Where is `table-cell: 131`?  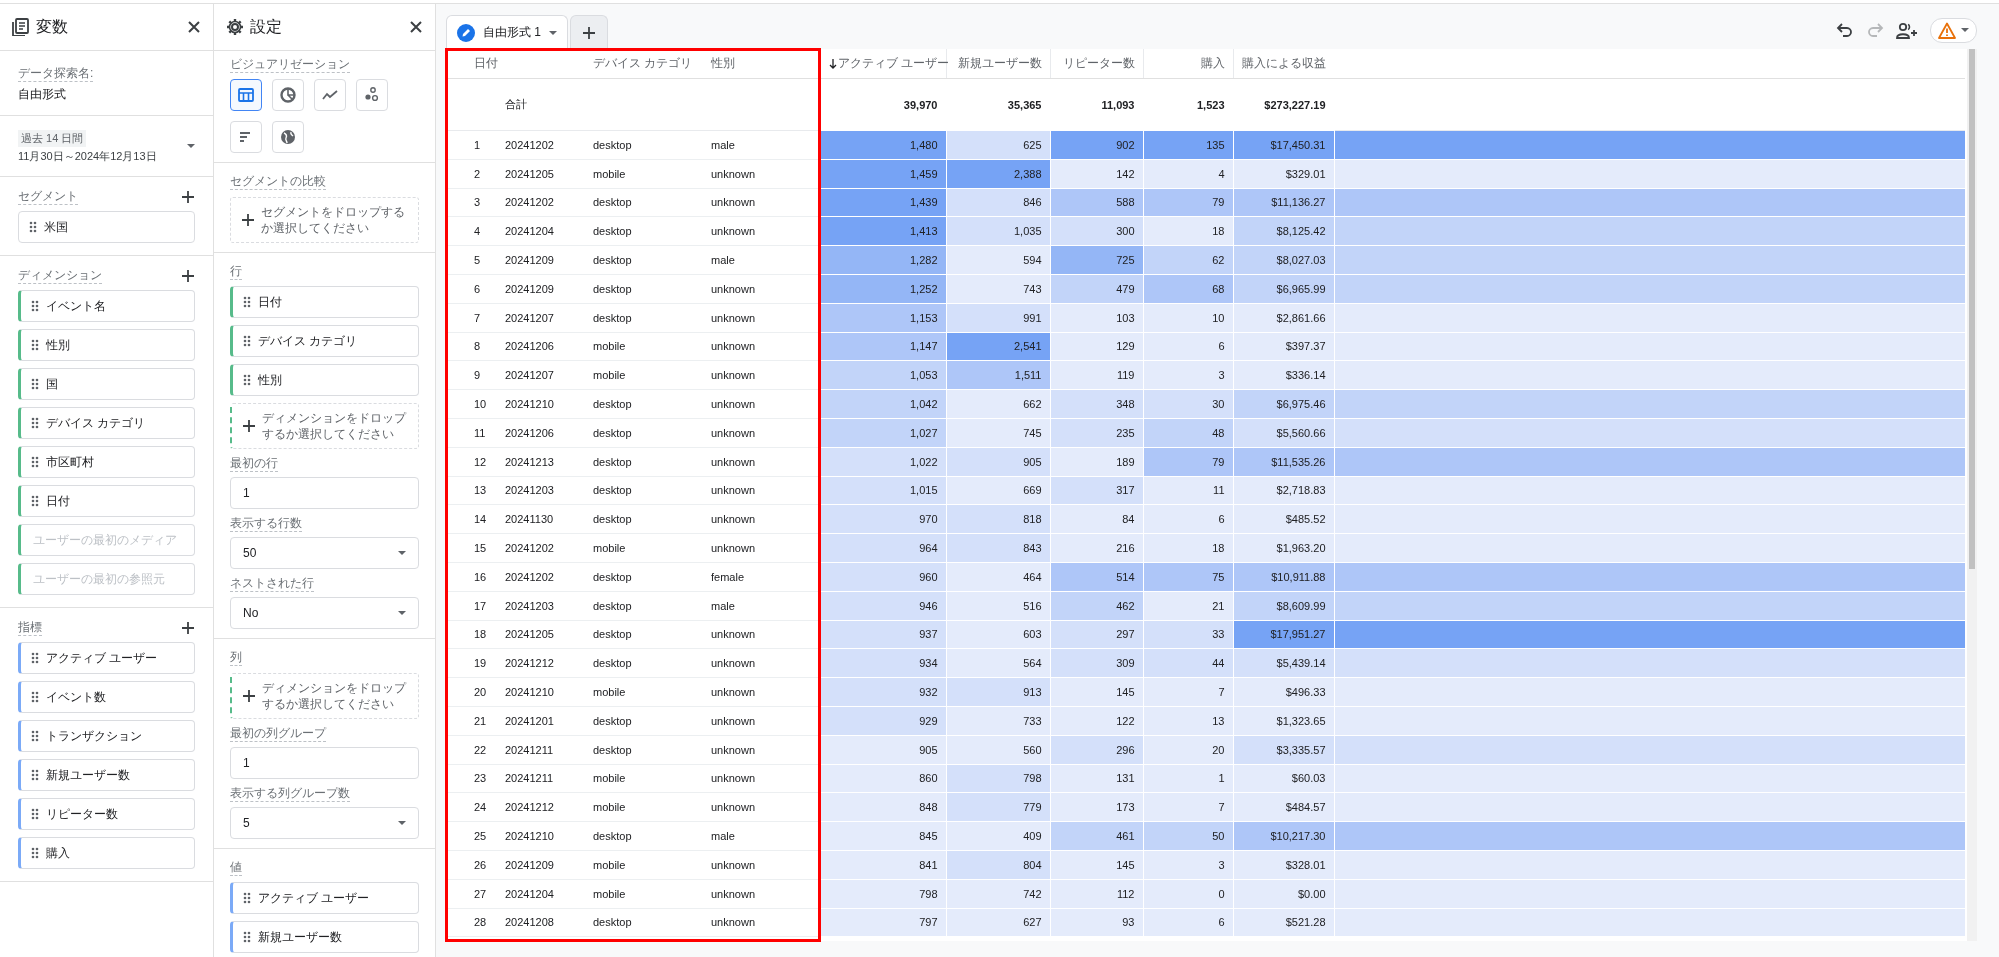
table-cell: 131 is located at coordinates (1096, 778).